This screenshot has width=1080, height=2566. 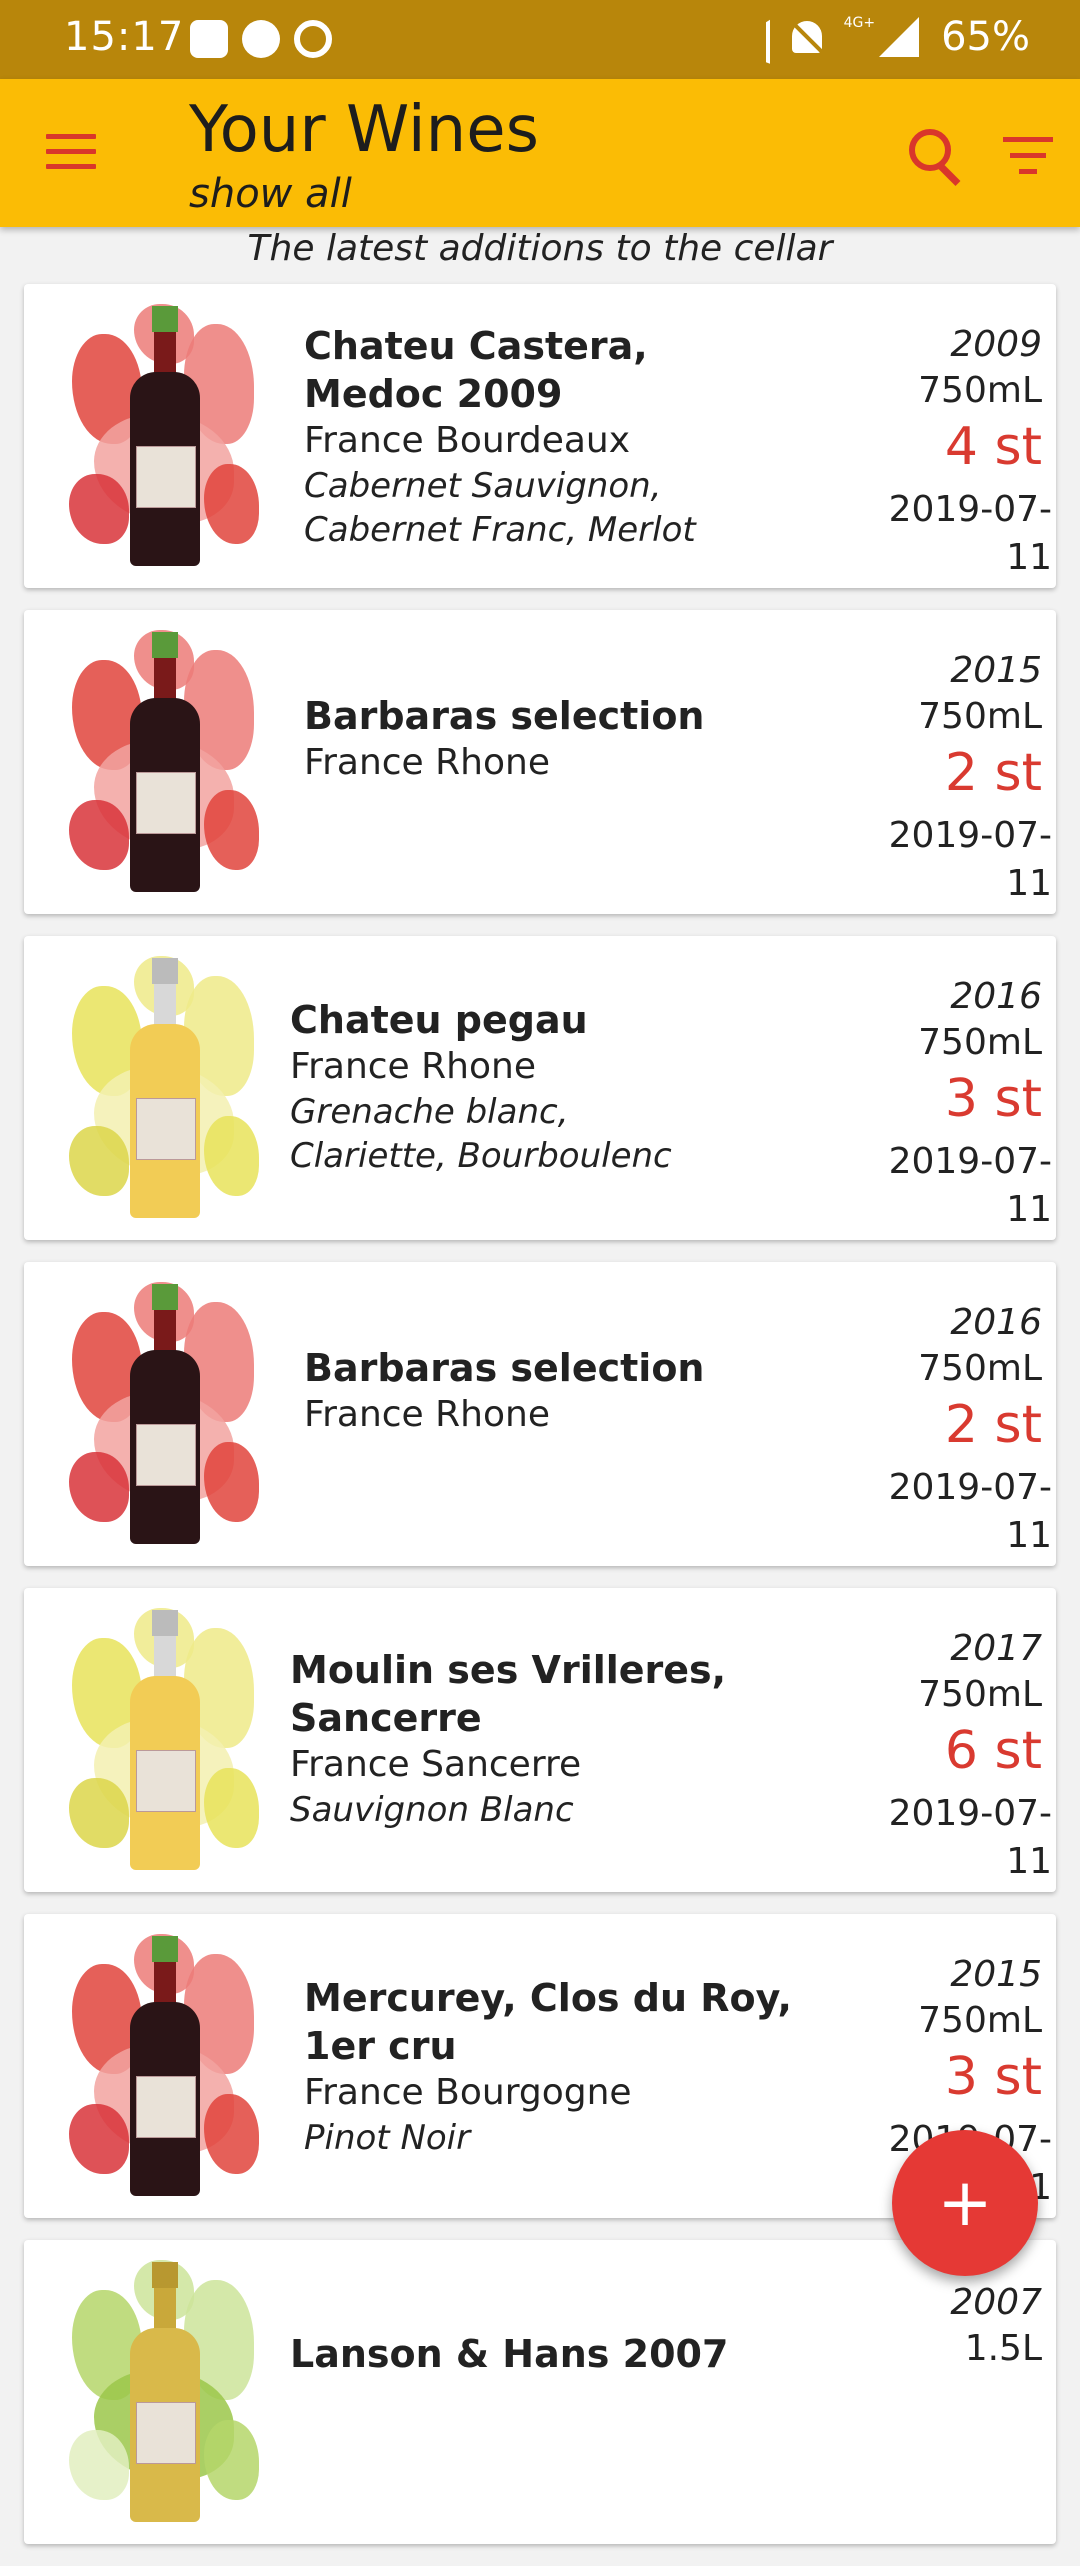 What do you see at coordinates (540, 2392) in the screenshot?
I see `wine-card: Lanson & Hans 2007 2007 1.5L` at bounding box center [540, 2392].